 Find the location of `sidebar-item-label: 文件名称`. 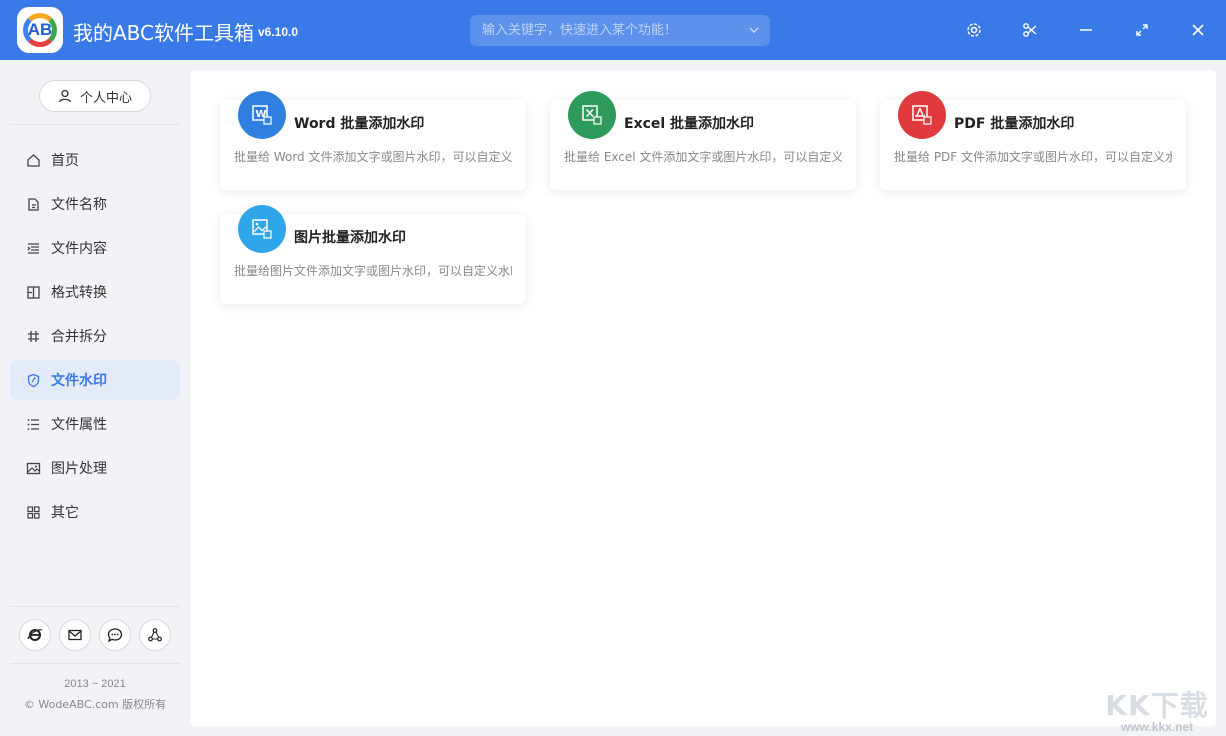

sidebar-item-label: 文件名称 is located at coordinates (79, 205).